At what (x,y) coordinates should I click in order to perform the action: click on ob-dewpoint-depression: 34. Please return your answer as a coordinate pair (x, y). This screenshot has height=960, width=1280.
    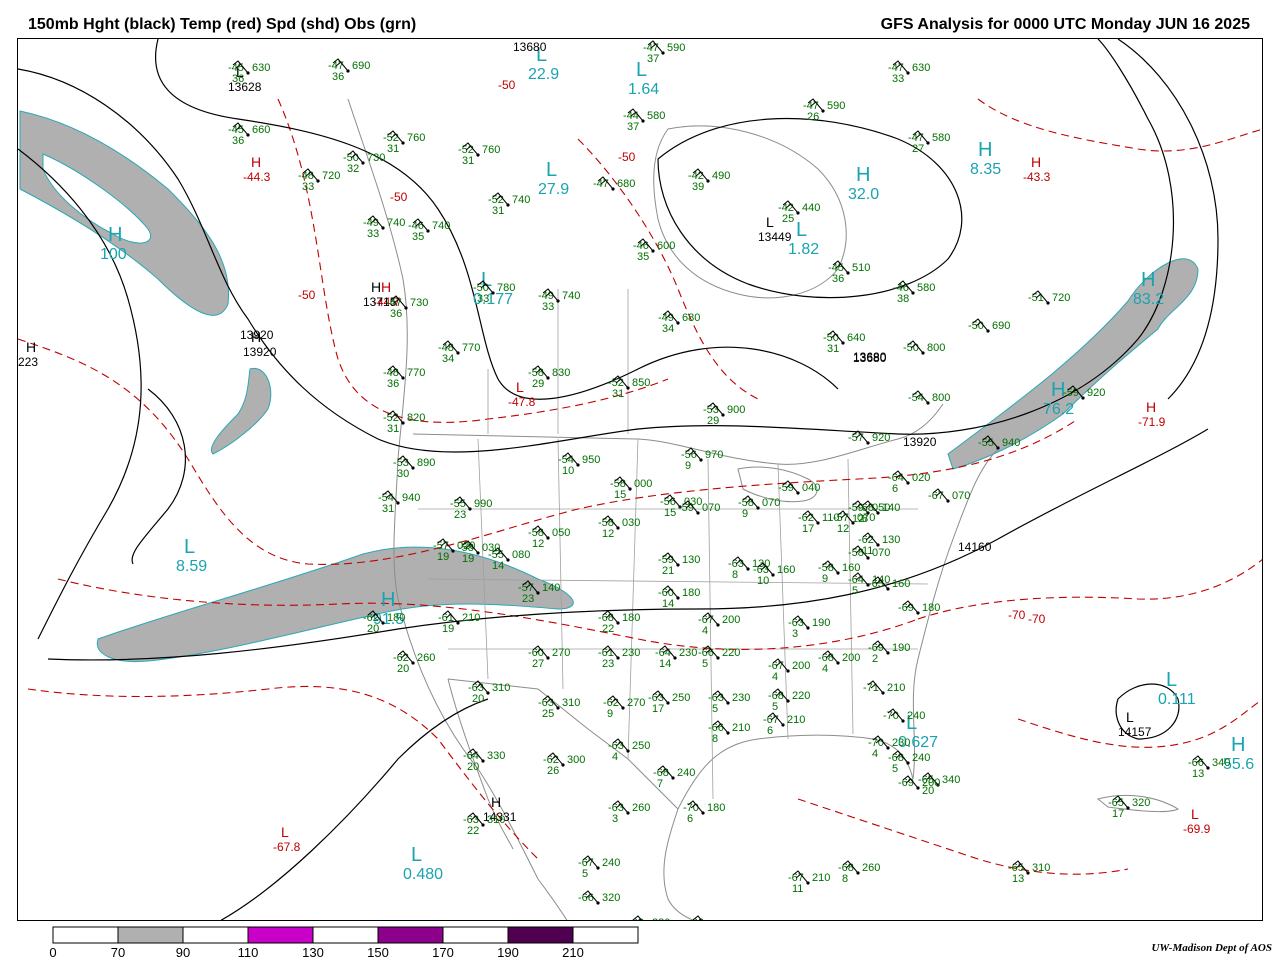
    Looking at the image, I should click on (448, 359).